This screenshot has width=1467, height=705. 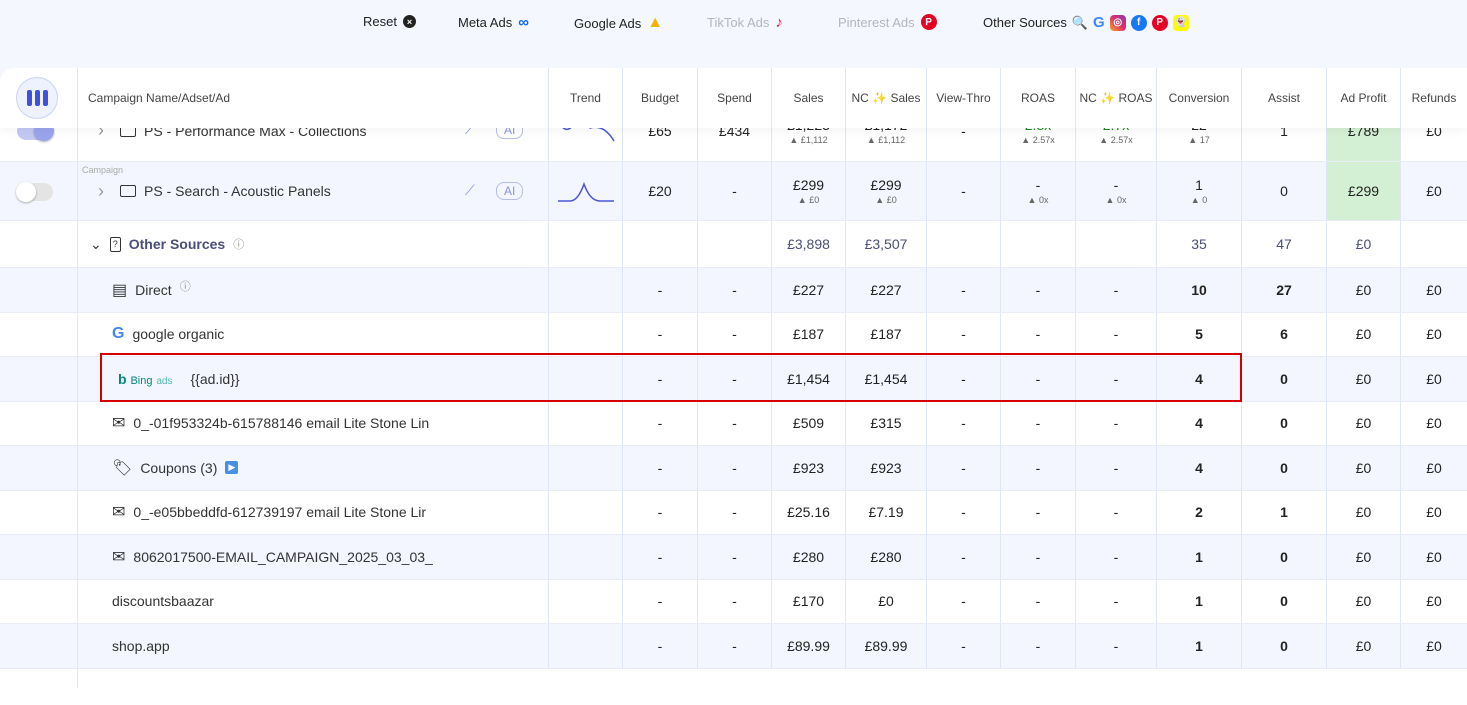 I want to click on chevron-down-icon: ⌄, so click(x=96, y=244).